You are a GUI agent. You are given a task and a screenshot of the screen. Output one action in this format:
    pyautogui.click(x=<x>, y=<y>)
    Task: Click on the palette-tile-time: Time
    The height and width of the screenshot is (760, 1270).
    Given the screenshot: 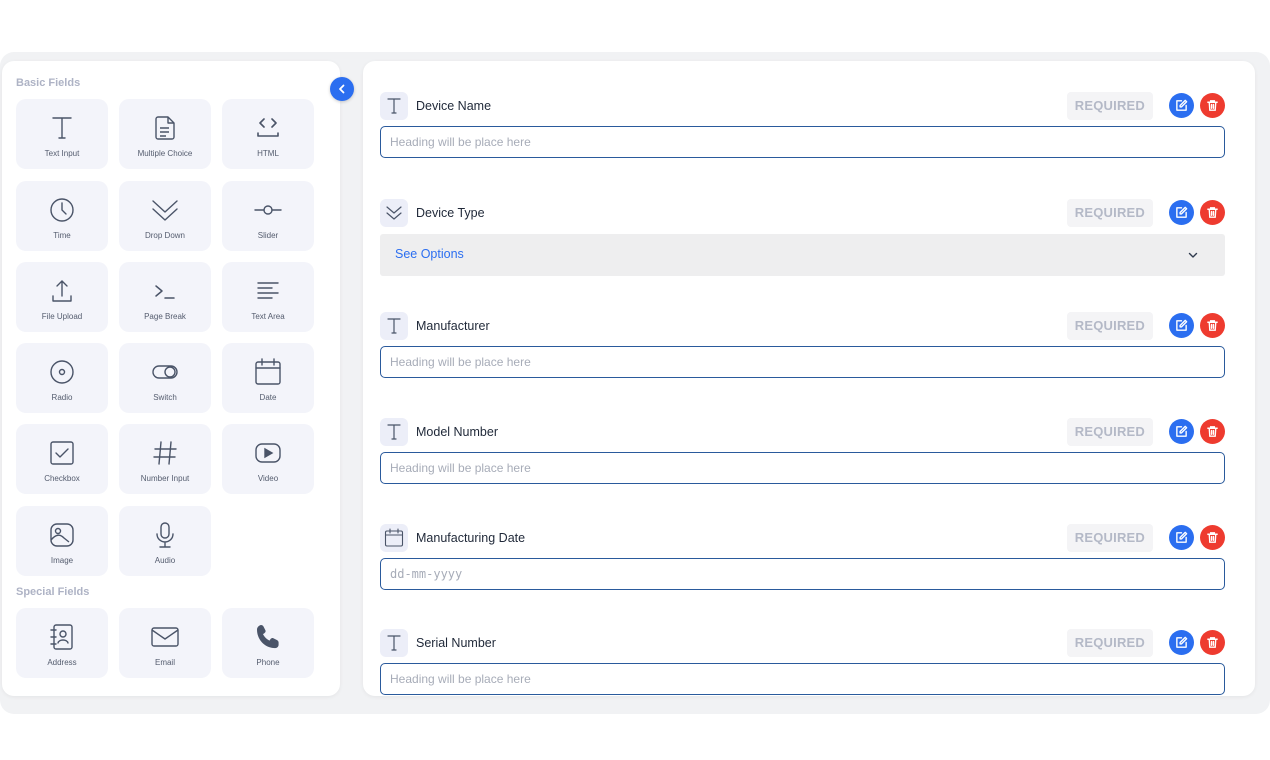 What is the action you would take?
    pyautogui.click(x=62, y=216)
    